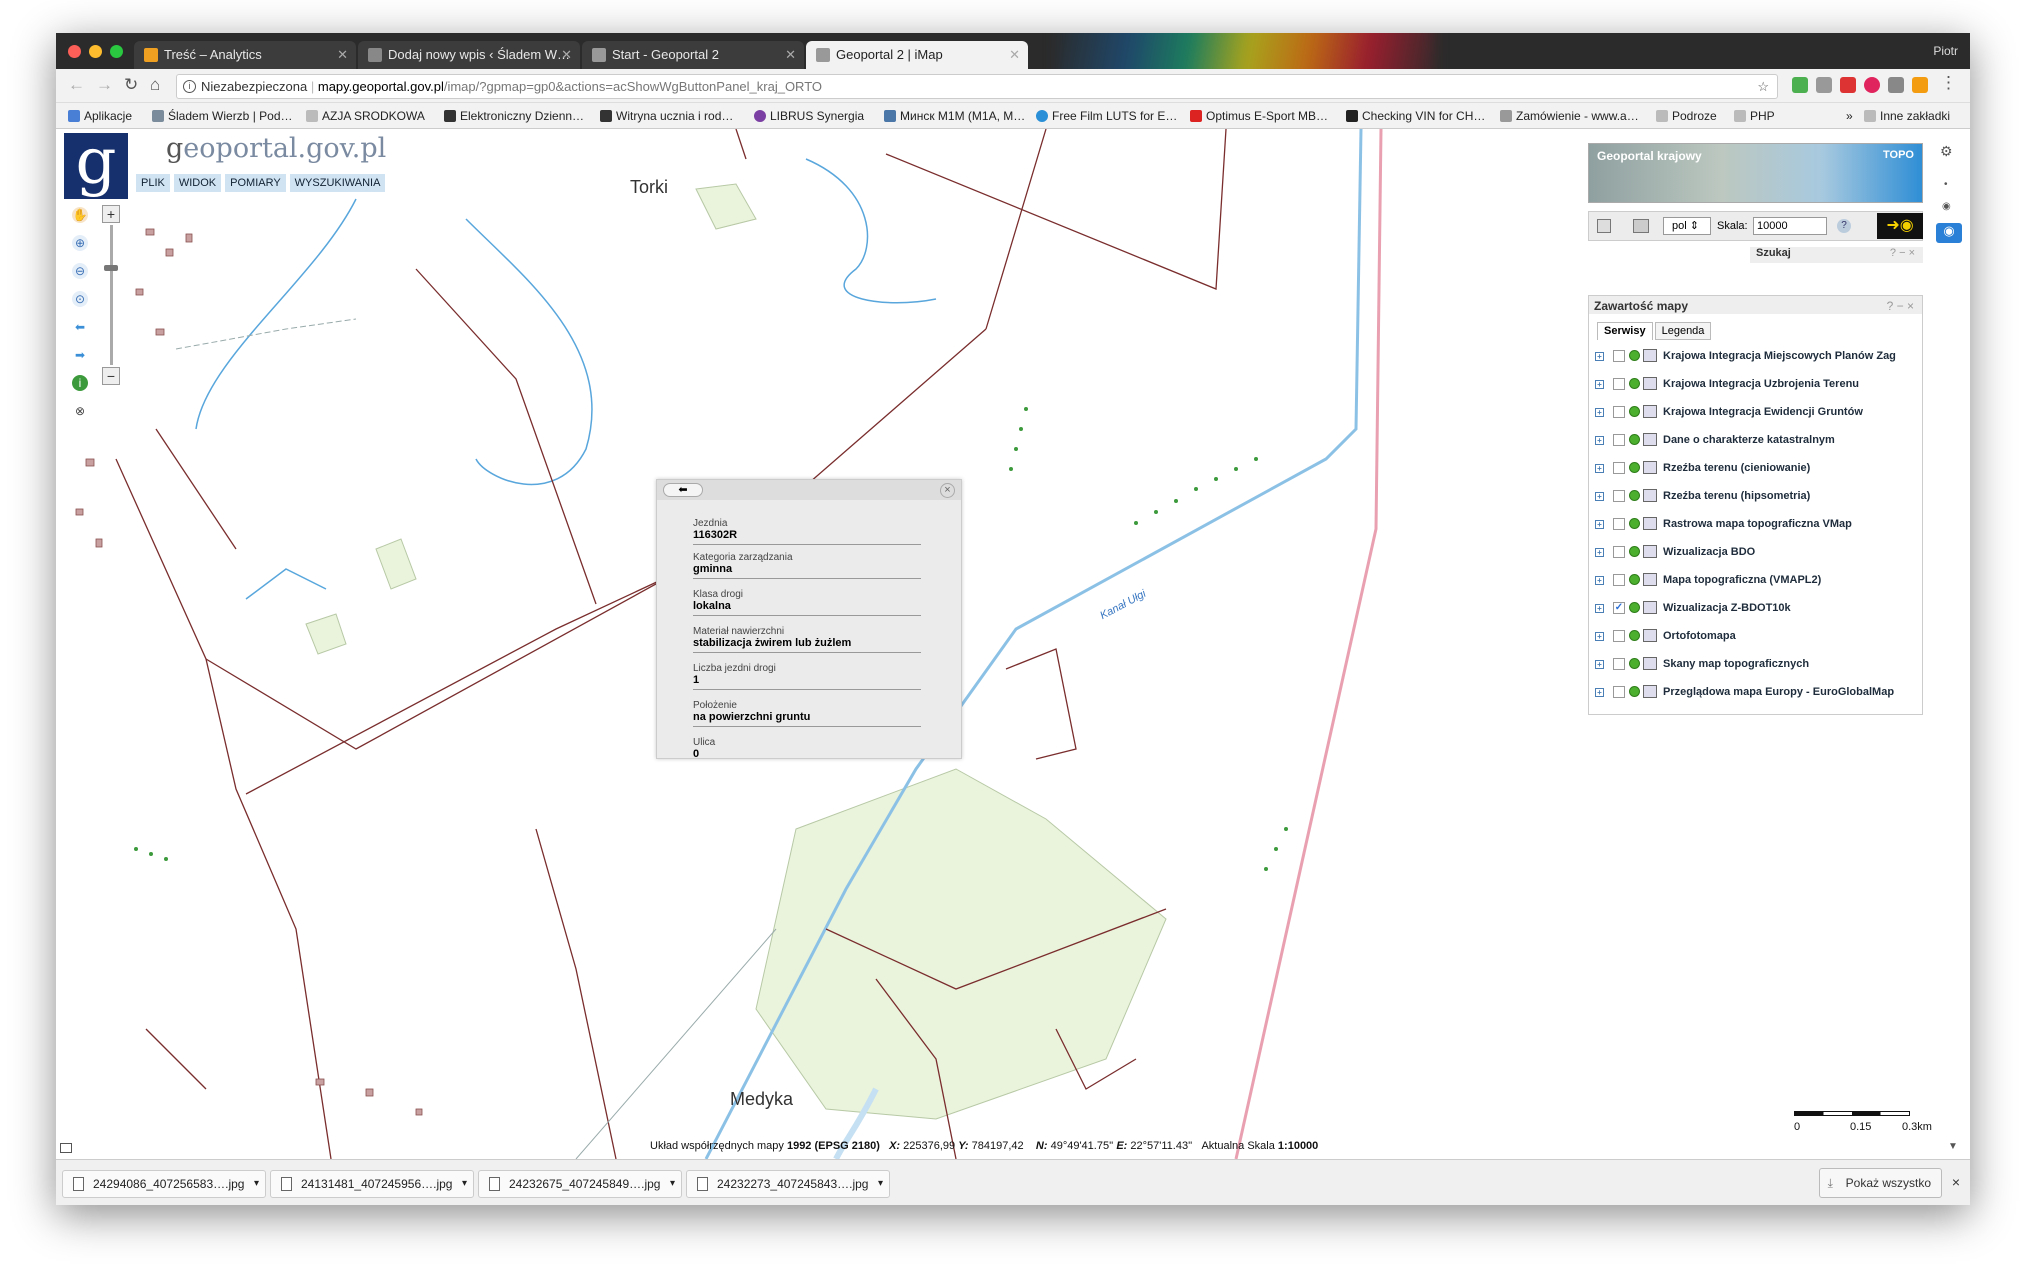 This screenshot has height=1285, width=2025. I want to click on download-item: 24232675_407245849….jpg ▾, so click(580, 1184).